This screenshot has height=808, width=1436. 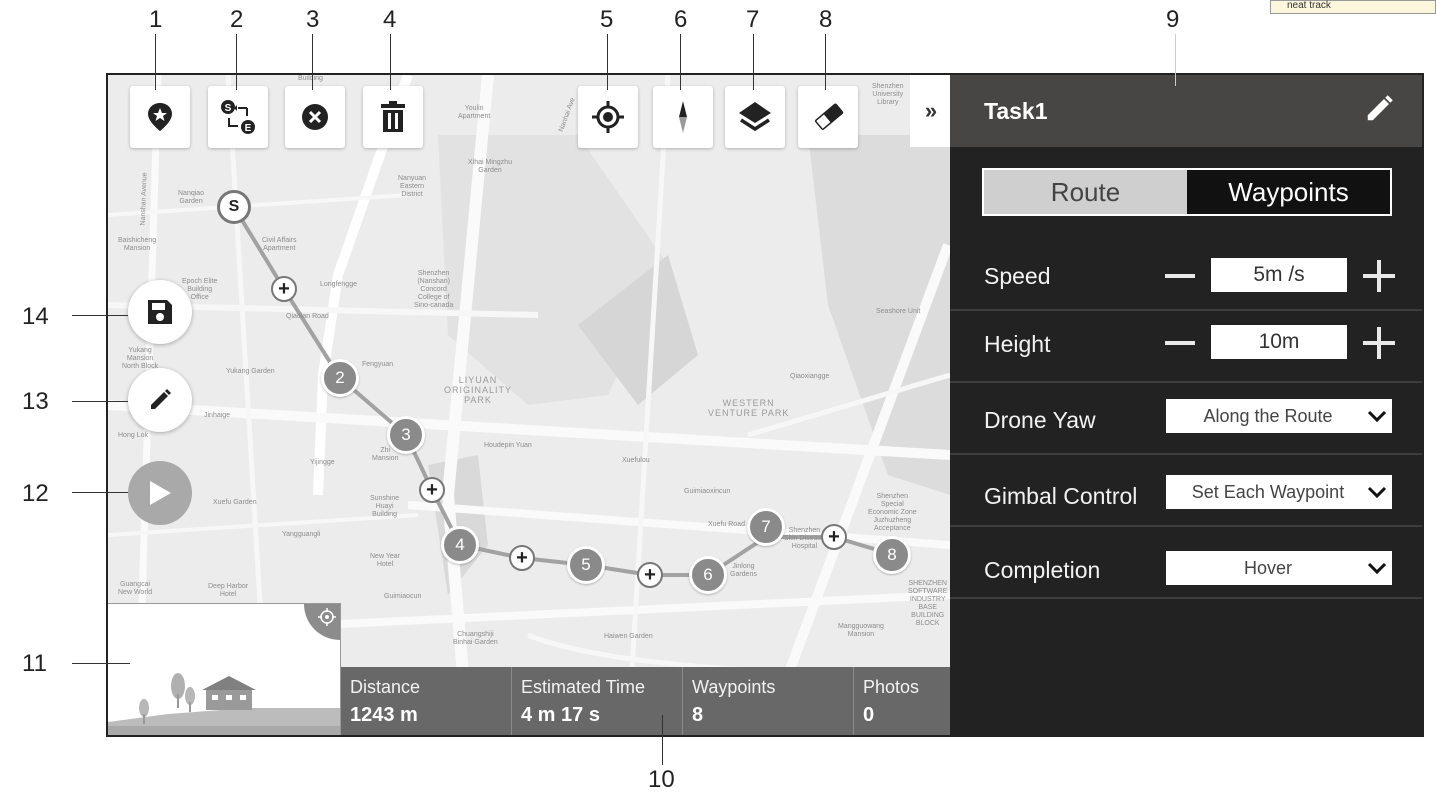 I want to click on route-start-marker: S, so click(x=234, y=207).